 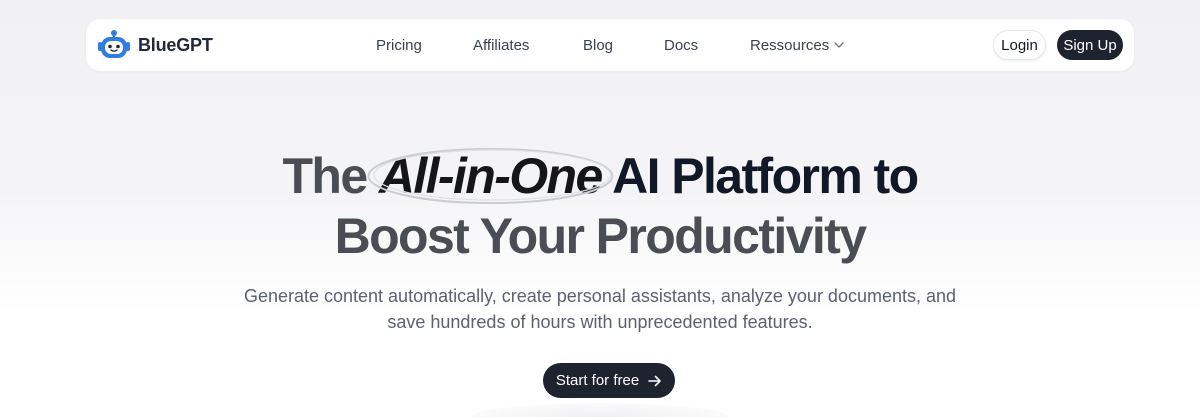 I want to click on nav-resources-label: Ressources, so click(x=790, y=45).